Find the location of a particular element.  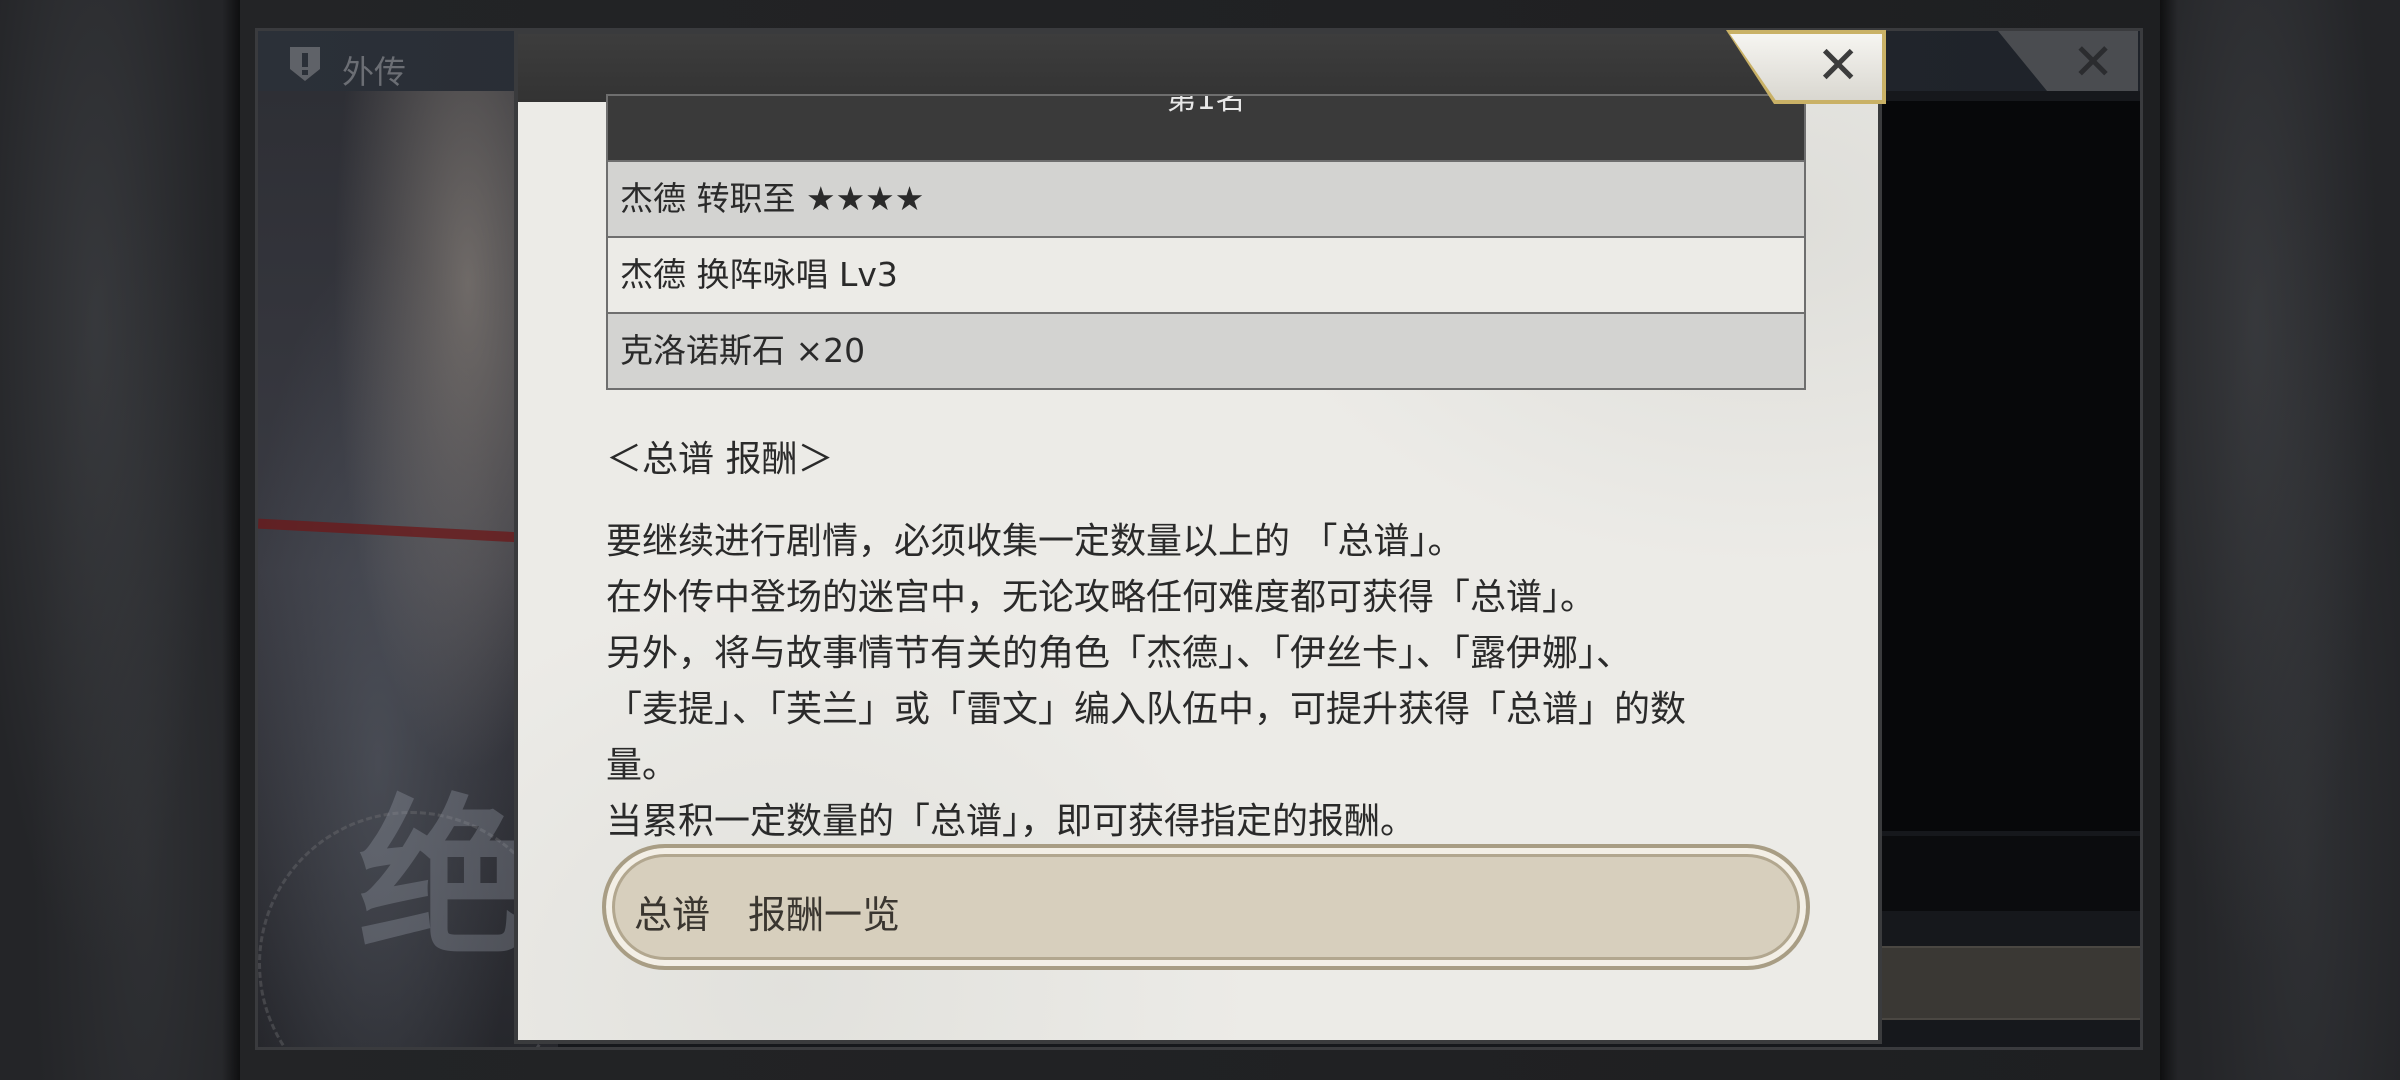

description-line: 在外传中登场的迷宫中，无论攻略任何难度都可获得「总谱」。 is located at coordinates (1101, 597).